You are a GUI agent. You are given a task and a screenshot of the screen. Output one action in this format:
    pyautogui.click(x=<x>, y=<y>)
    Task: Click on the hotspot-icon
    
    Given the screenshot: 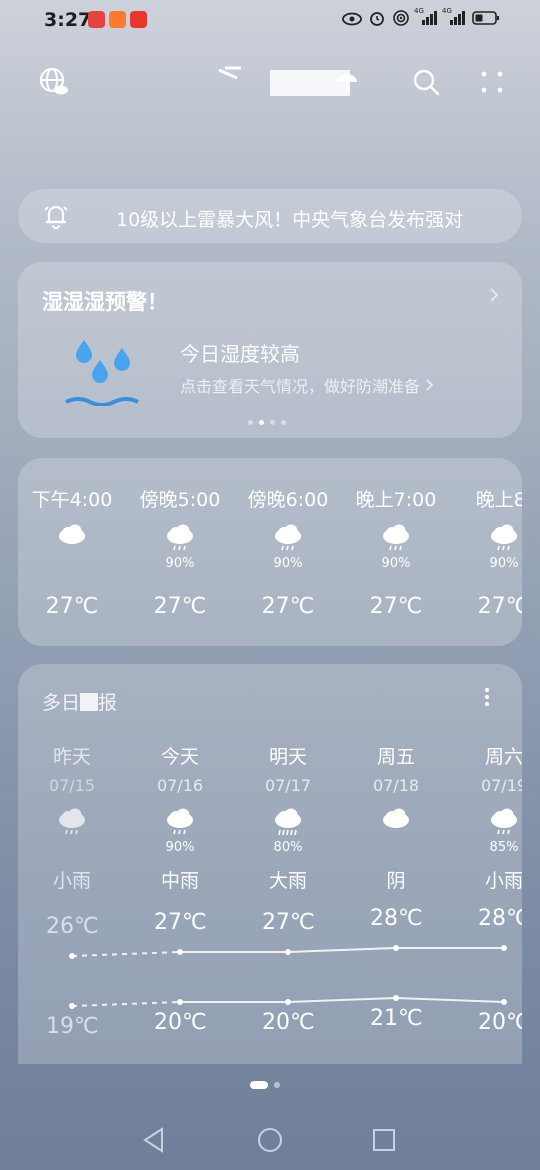 What is the action you would take?
    pyautogui.click(x=401, y=20)
    